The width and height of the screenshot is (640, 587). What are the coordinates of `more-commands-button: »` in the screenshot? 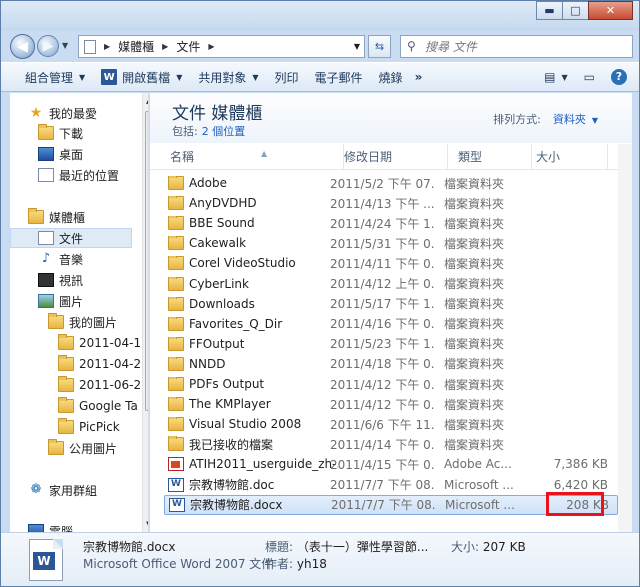 It's located at (421, 77).